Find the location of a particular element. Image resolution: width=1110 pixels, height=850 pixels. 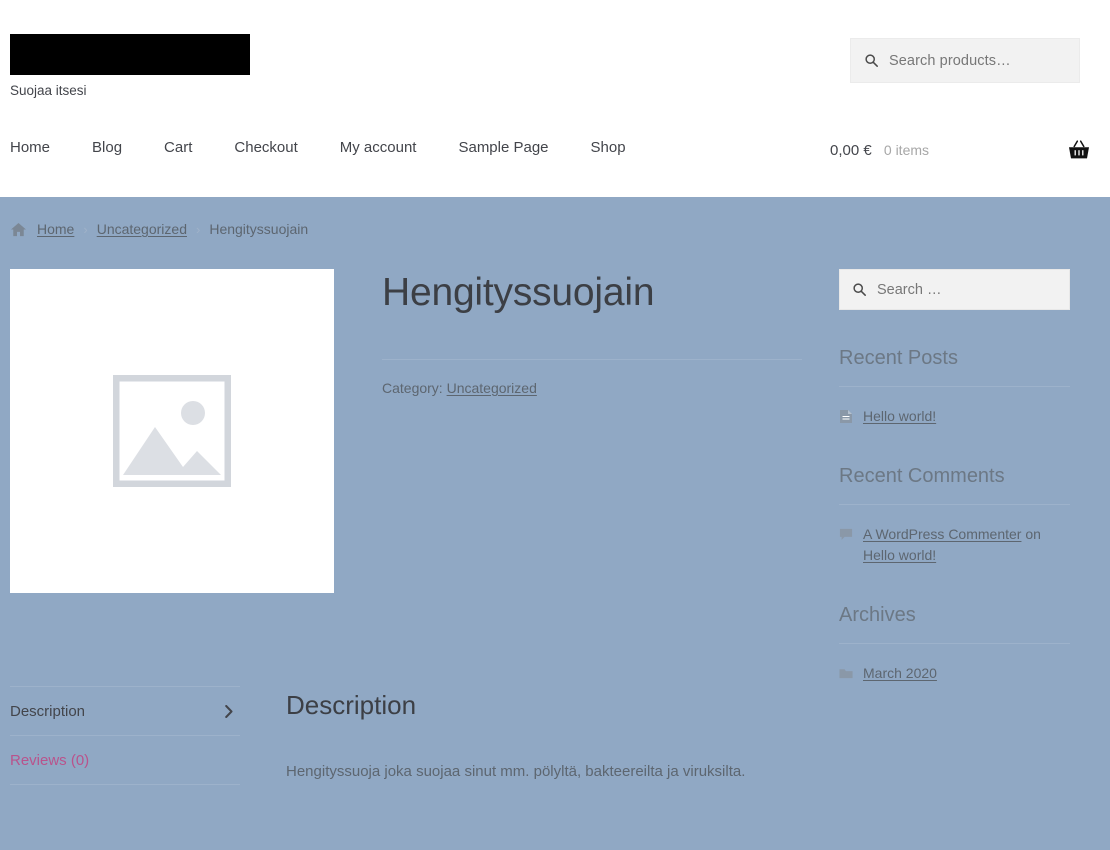

recent-comments-list: A WordPress Commenter on Hello world! is located at coordinates (954, 545).